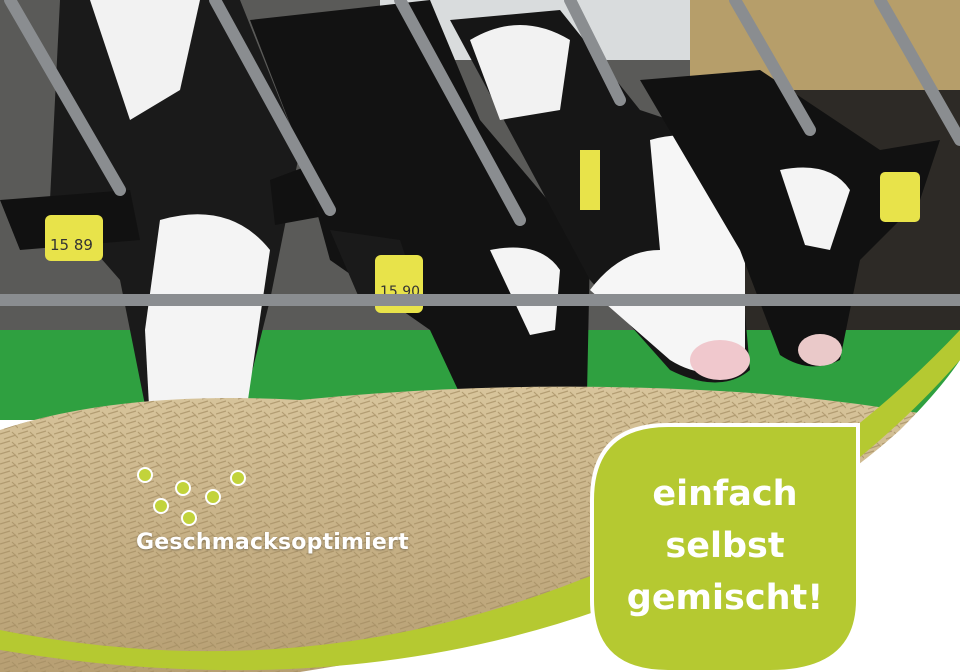  Describe the element at coordinates (725, 494) in the screenshot. I see `slogan-line: einfach` at that location.